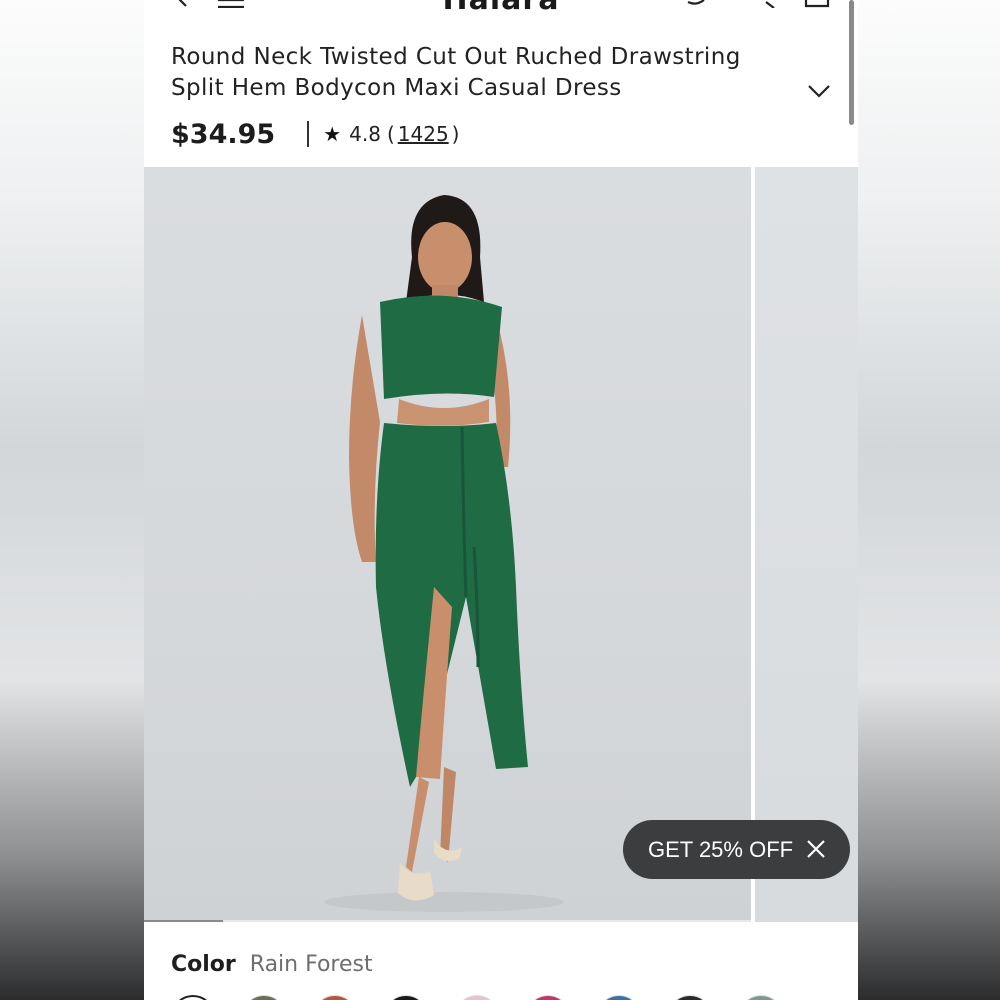 Image resolution: width=1000 pixels, height=1000 pixels. What do you see at coordinates (315, 134) in the screenshot?
I see `price-rating-row: $34.95 ★ 4.8 (1425)` at bounding box center [315, 134].